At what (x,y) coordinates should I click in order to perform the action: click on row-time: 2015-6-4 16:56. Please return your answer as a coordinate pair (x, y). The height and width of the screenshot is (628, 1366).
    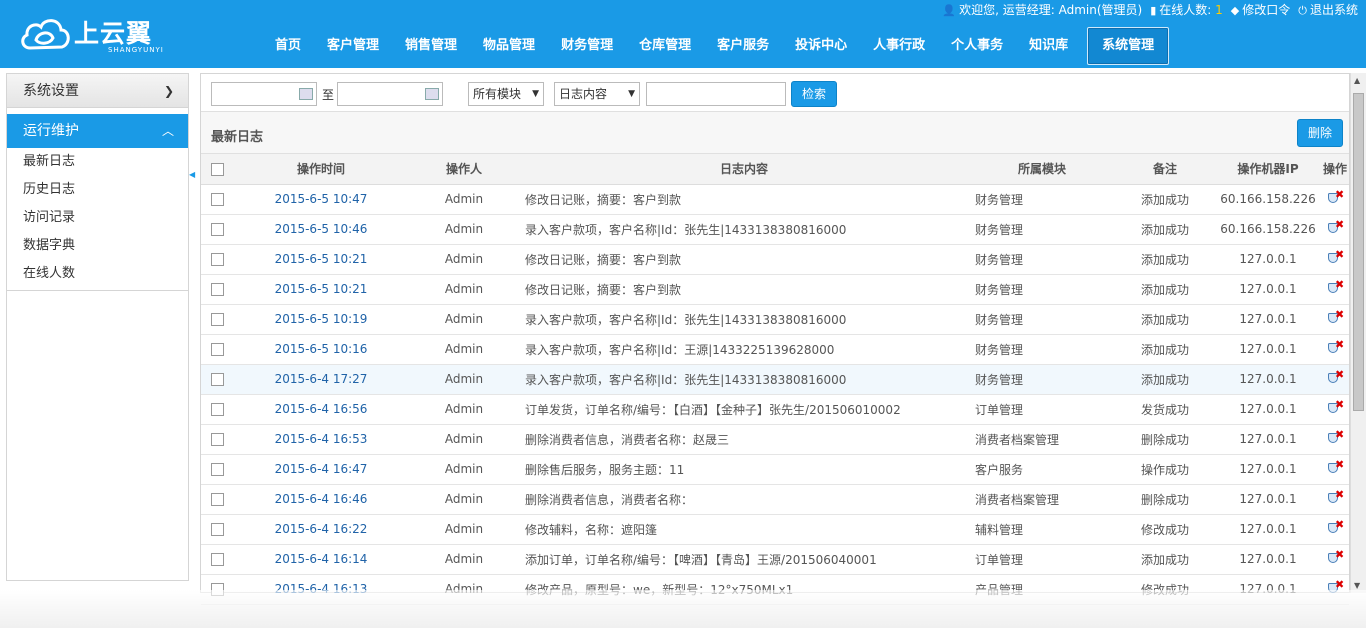
    Looking at the image, I should click on (321, 409).